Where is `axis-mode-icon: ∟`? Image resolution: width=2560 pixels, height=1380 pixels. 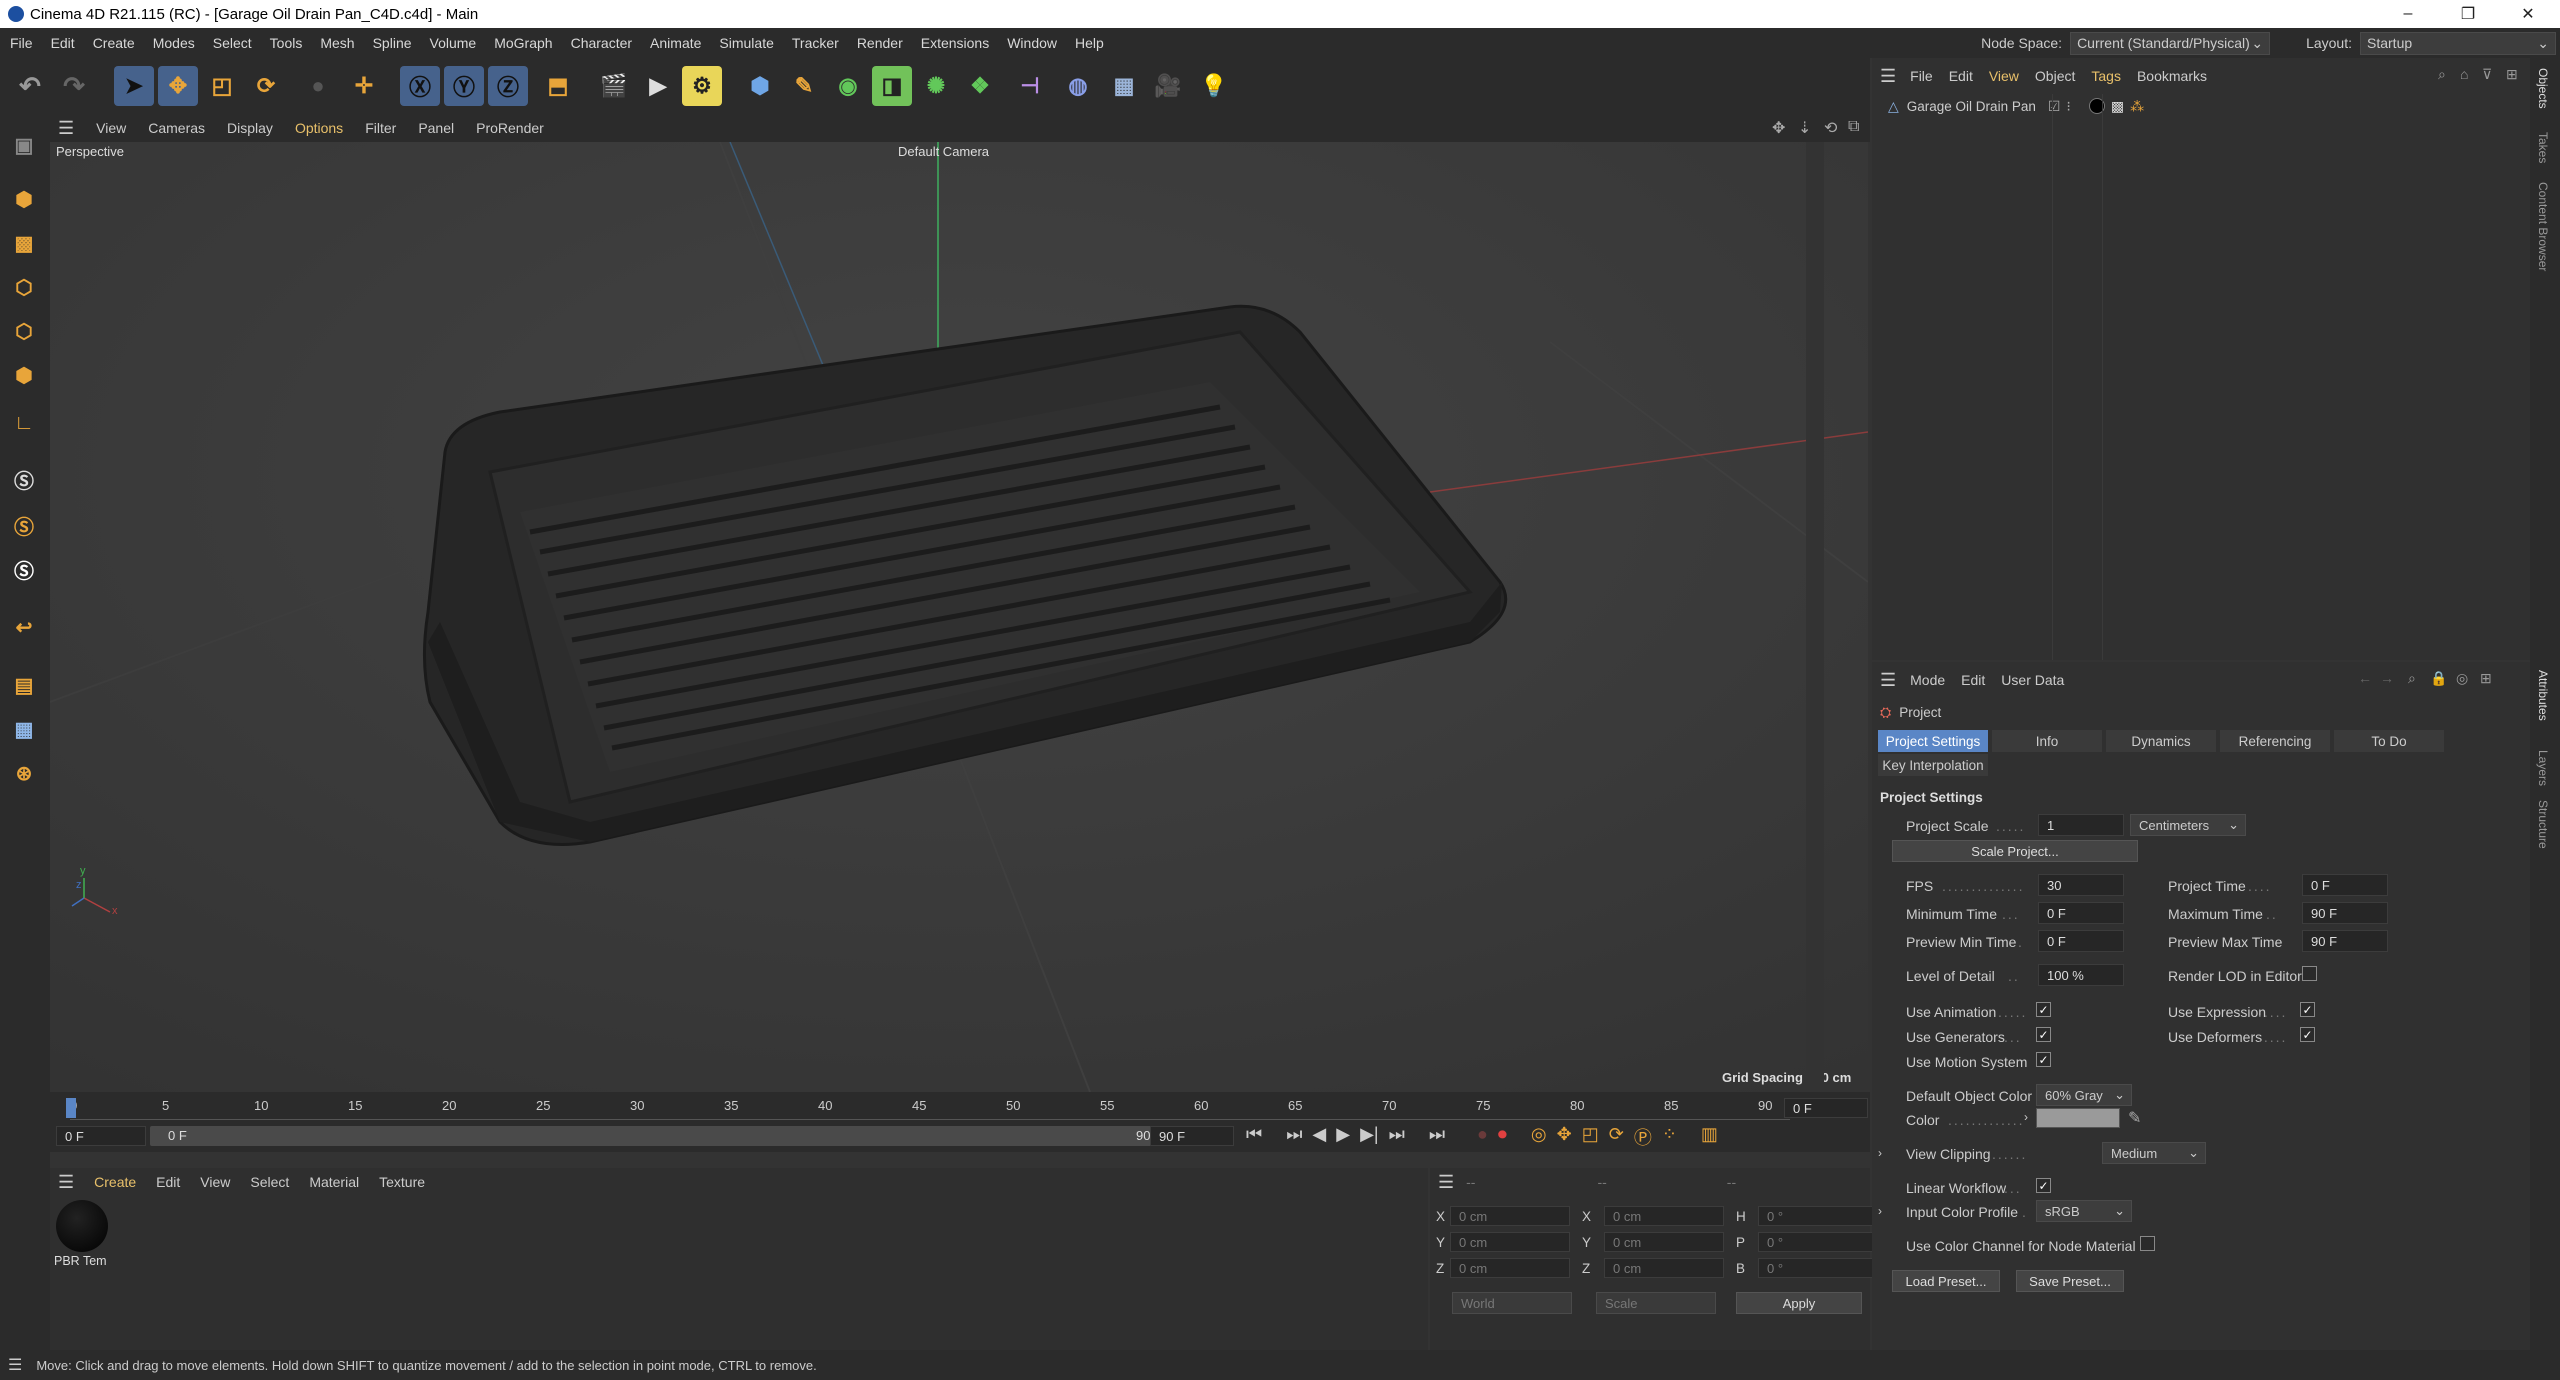 axis-mode-icon: ∟ is located at coordinates (24, 423).